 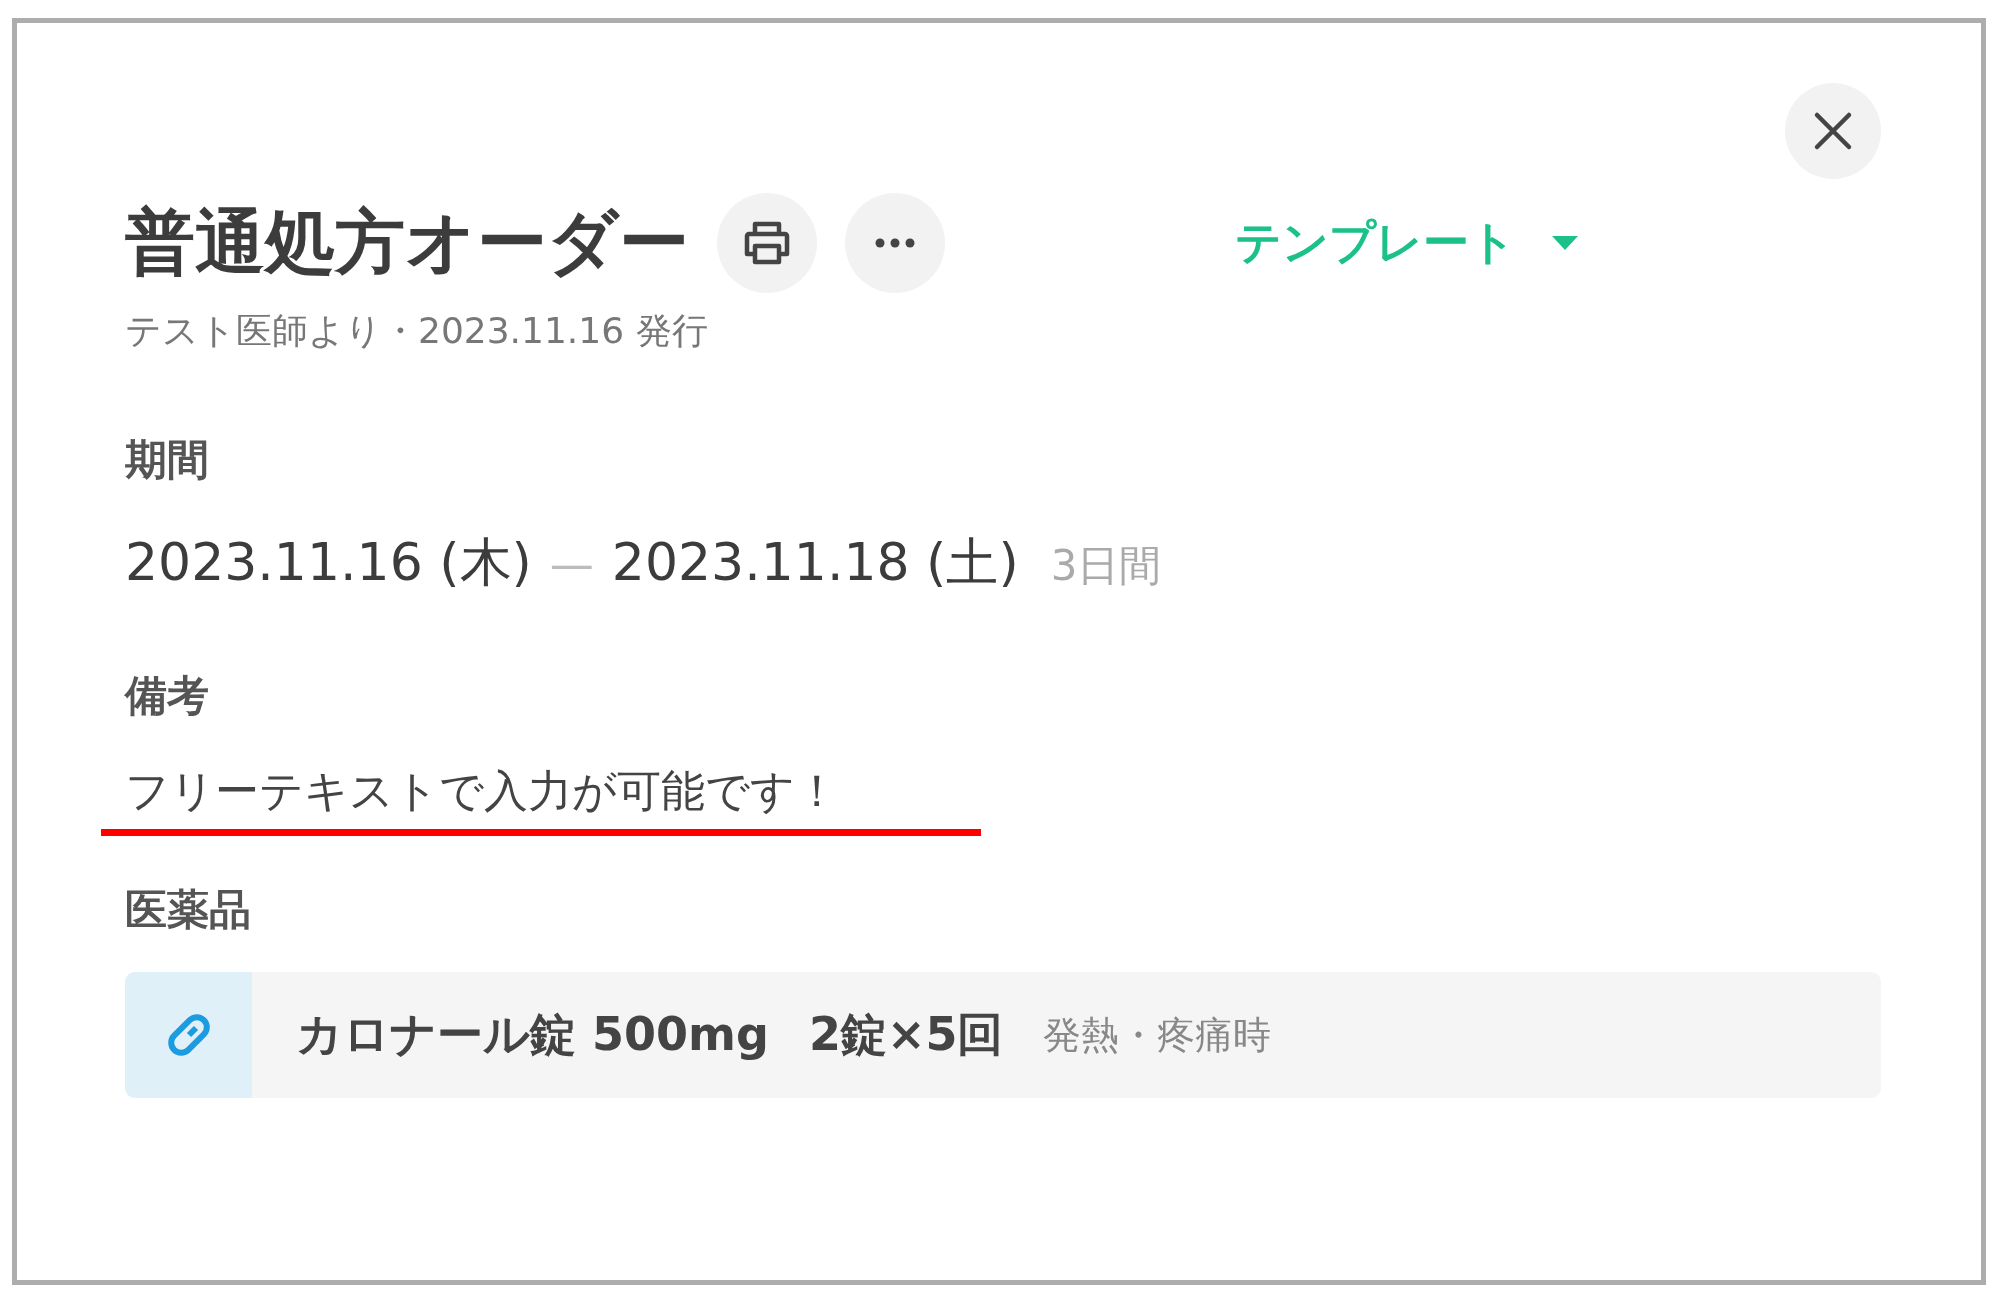 What do you see at coordinates (1833, 131) in the screenshot?
I see `close-icon` at bounding box center [1833, 131].